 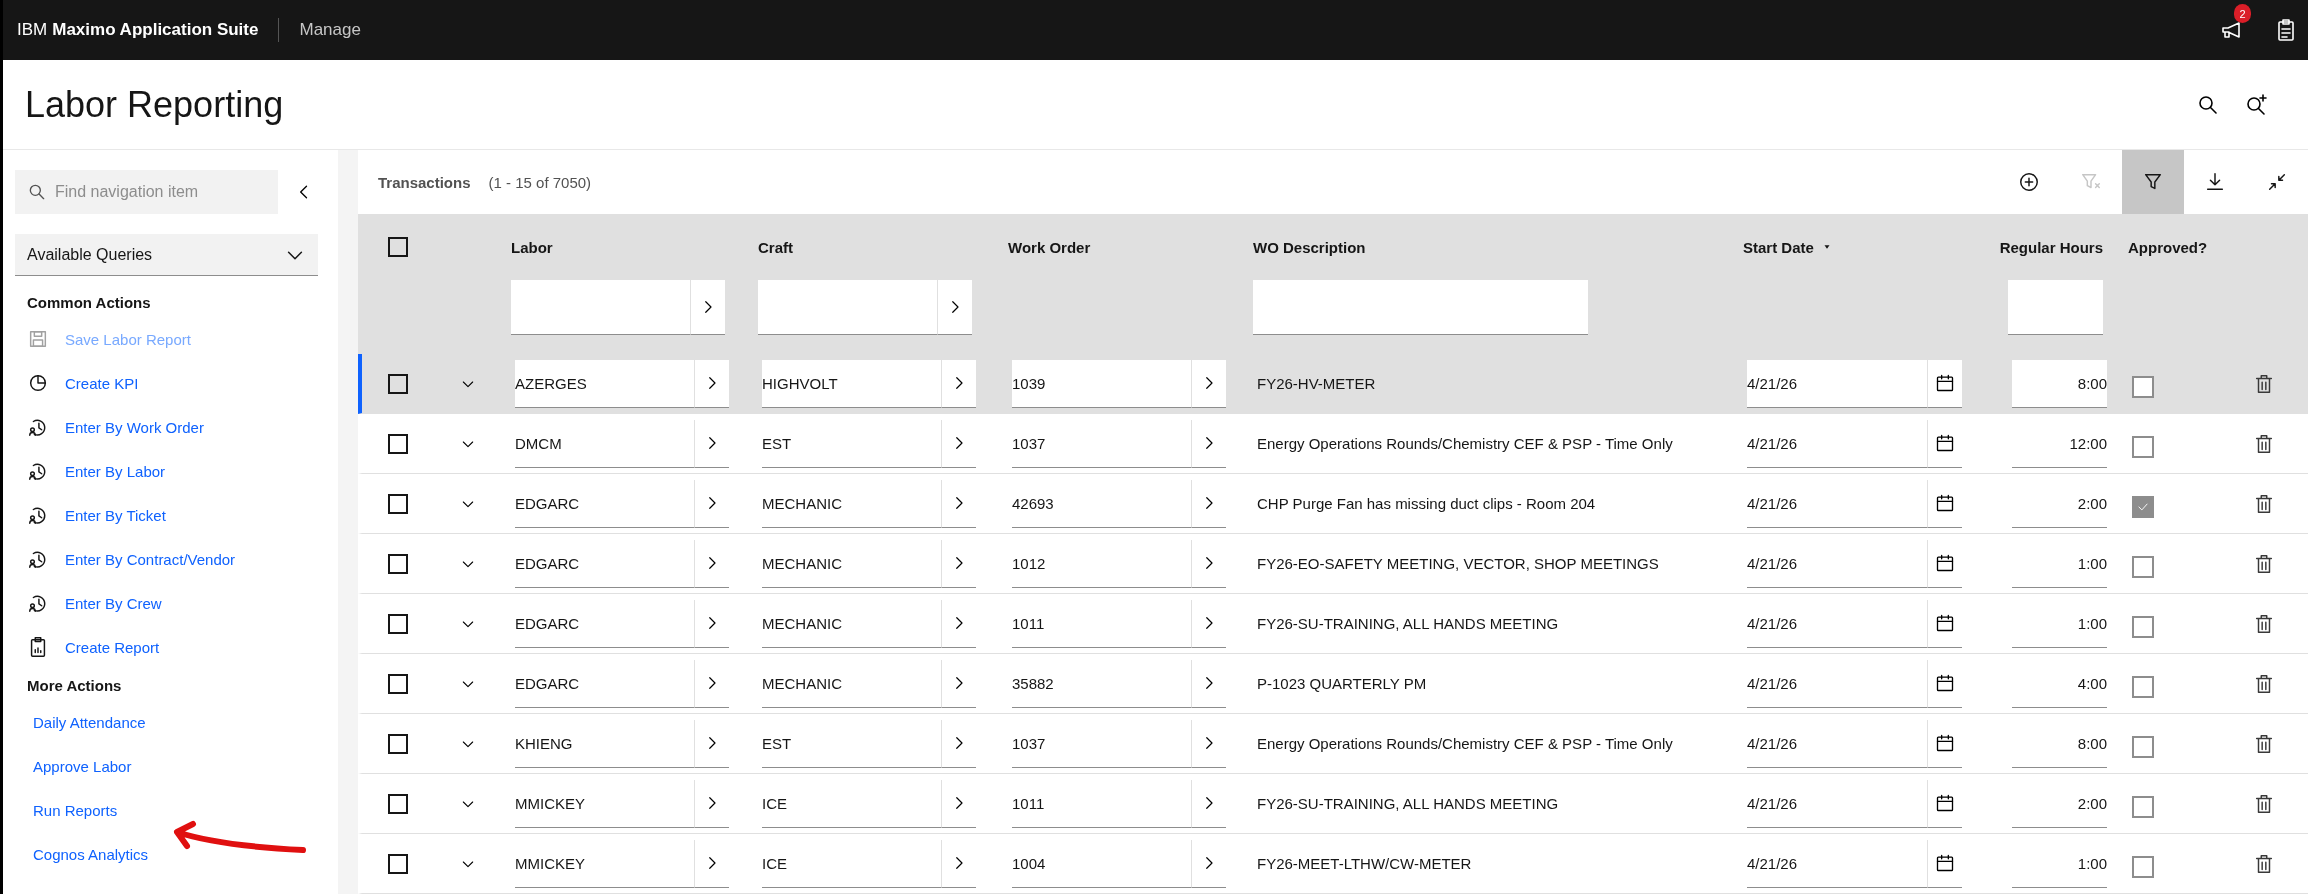 What do you see at coordinates (125, 559) in the screenshot?
I see `sidebar-link: Enter By Contract/Vendor` at bounding box center [125, 559].